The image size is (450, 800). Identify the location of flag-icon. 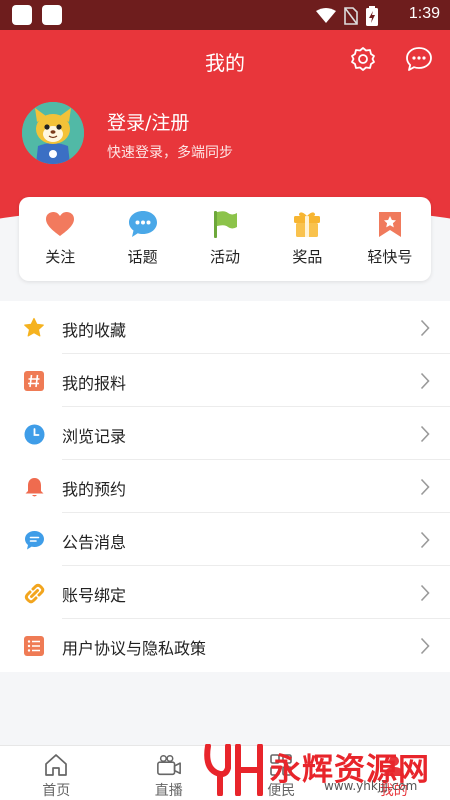
(226, 224).